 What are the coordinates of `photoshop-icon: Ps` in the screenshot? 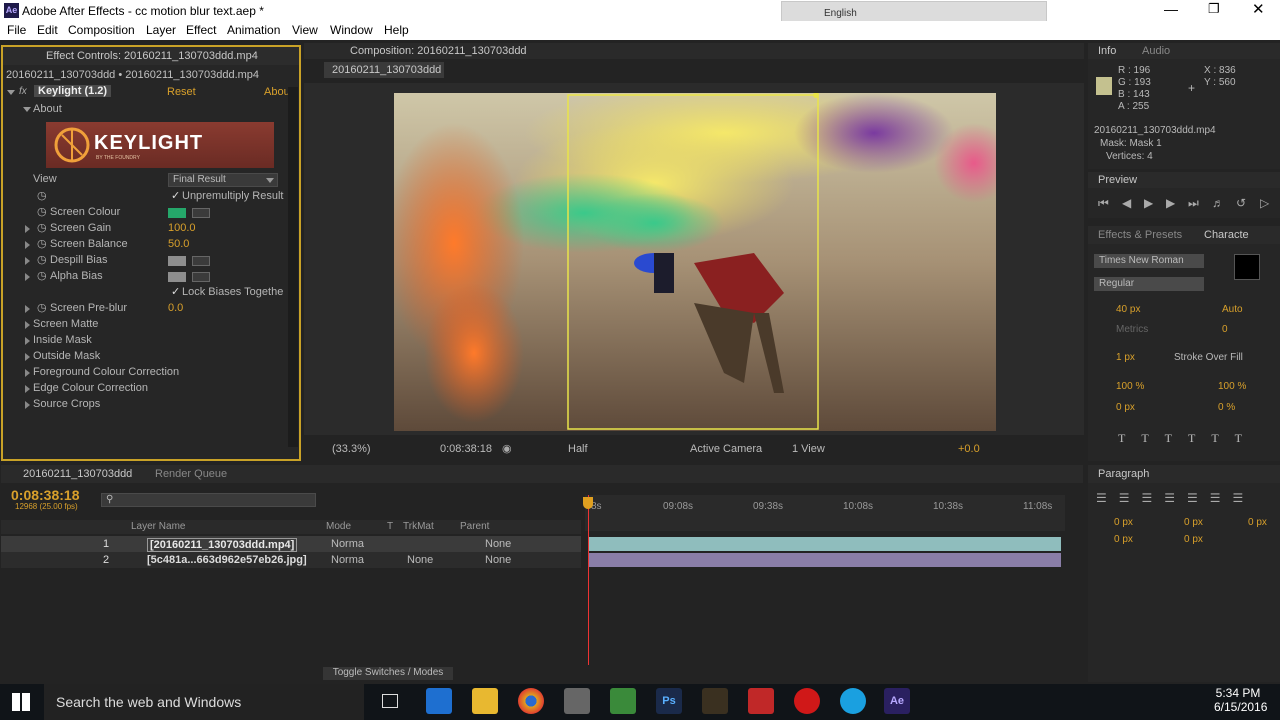 It's located at (669, 701).